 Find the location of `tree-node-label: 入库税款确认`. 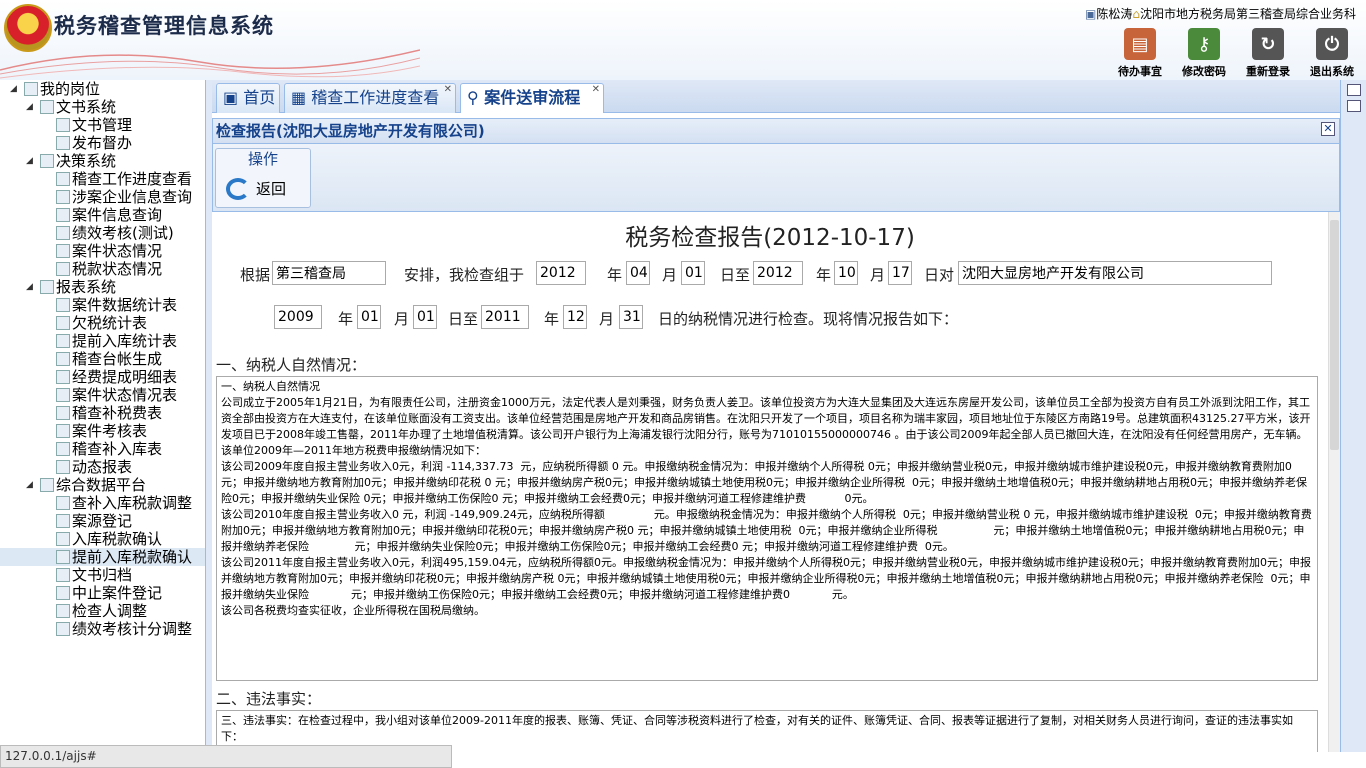

tree-node-label: 入库税款确认 is located at coordinates (117, 539).